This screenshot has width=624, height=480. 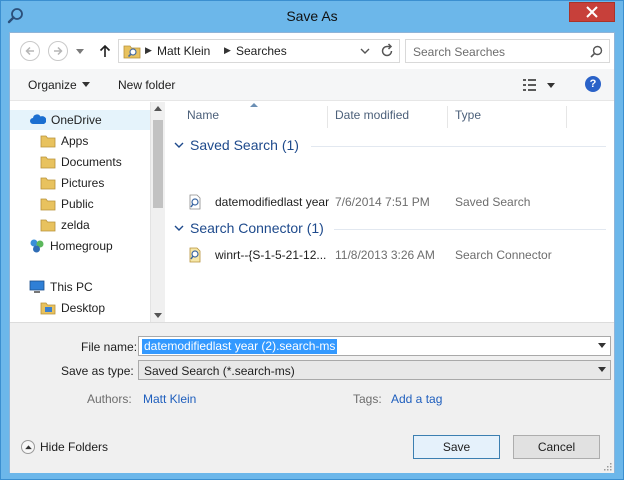 What do you see at coordinates (195, 202) in the screenshot?
I see `saved-search-icon` at bounding box center [195, 202].